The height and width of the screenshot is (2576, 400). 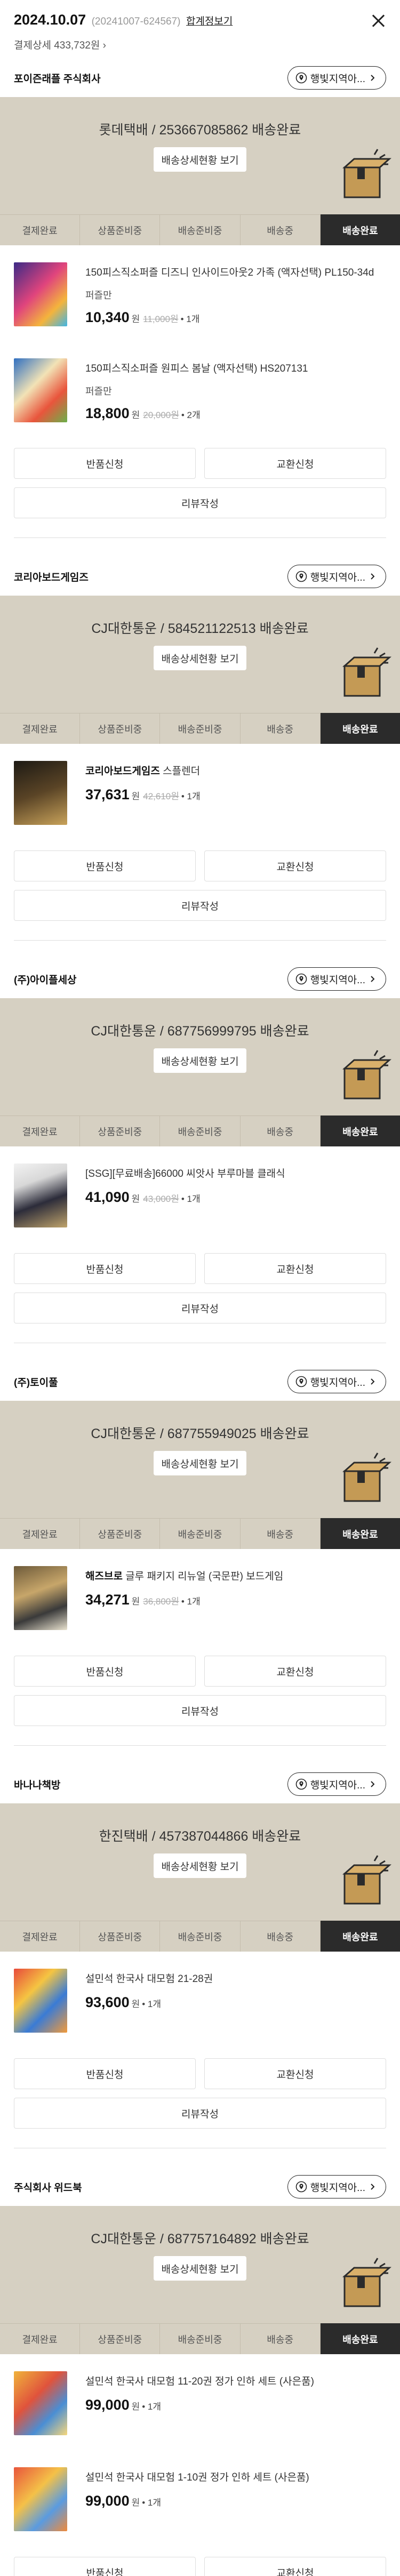 What do you see at coordinates (51, 577) in the screenshot?
I see `seller-name: 코리아보드게임즈` at bounding box center [51, 577].